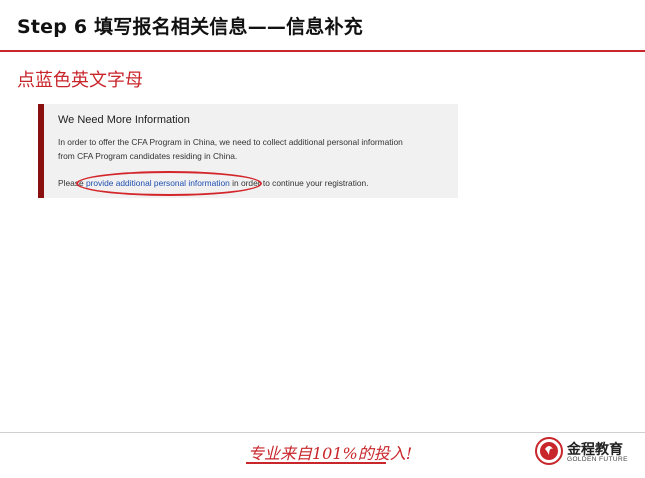 Image resolution: width=645 pixels, height=478 pixels. What do you see at coordinates (169, 183) in the screenshot?
I see `highlight-oval` at bounding box center [169, 183].